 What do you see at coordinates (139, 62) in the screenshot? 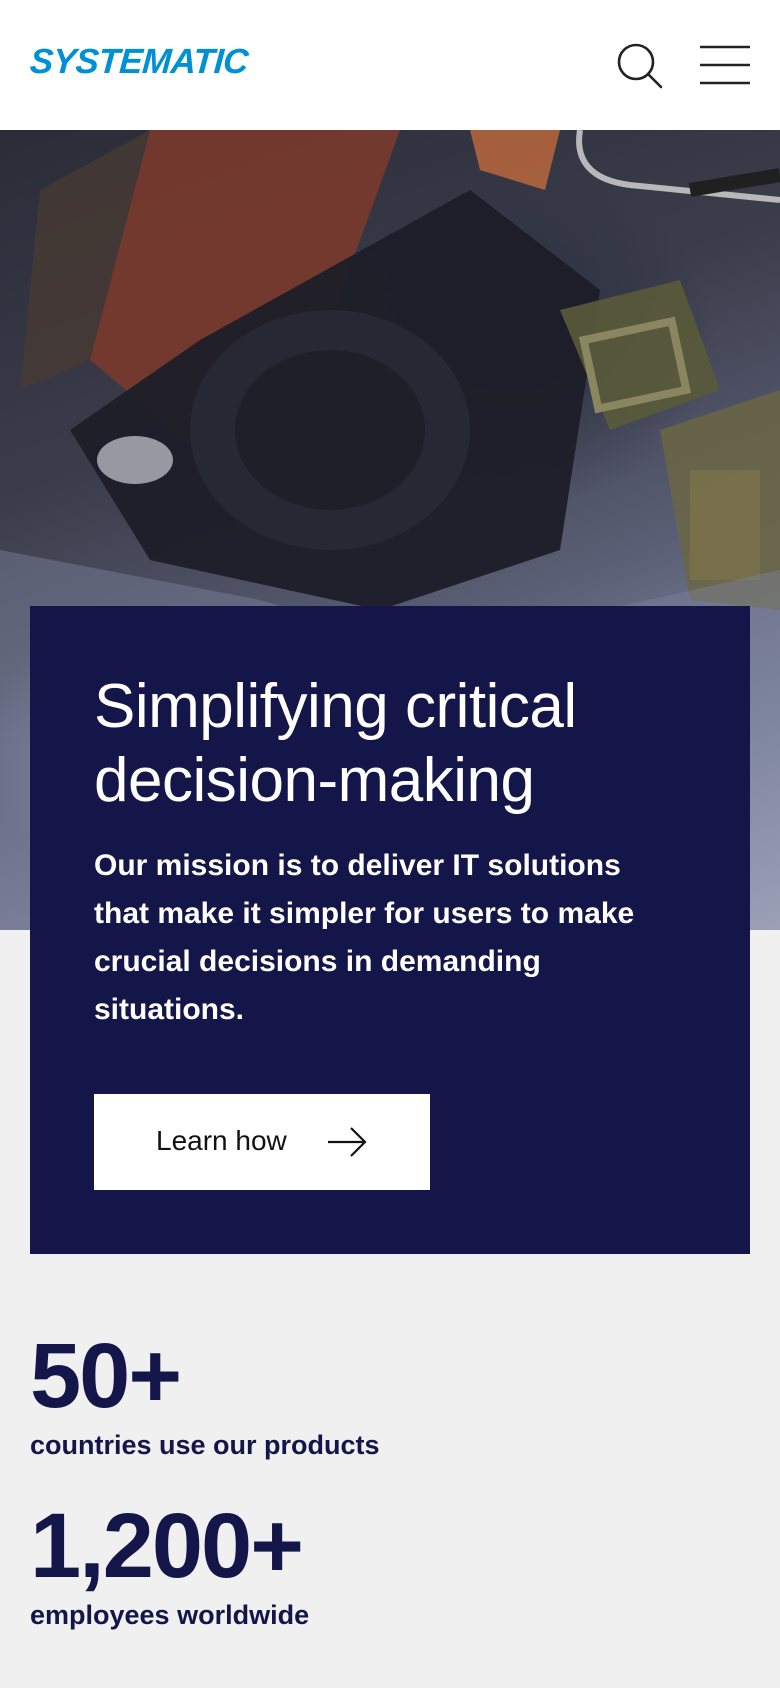
I see `systematic-logo: SYSTEMATIC` at bounding box center [139, 62].